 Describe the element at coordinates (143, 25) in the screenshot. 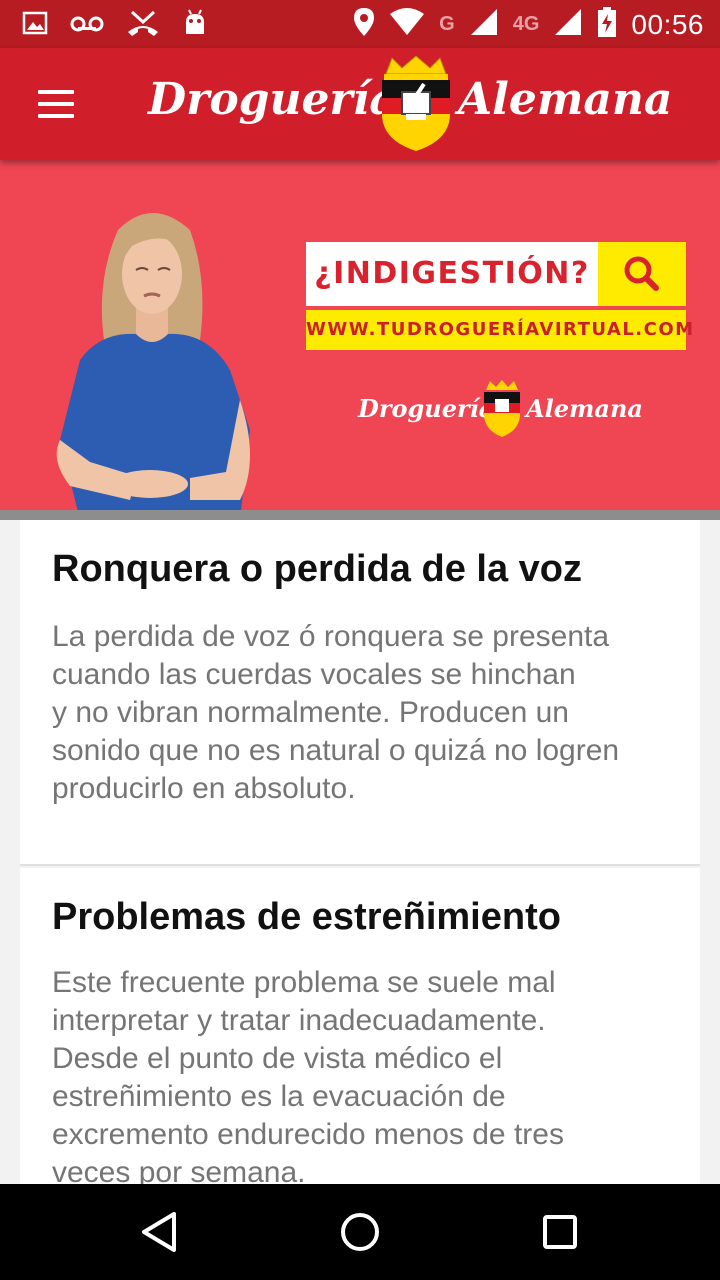

I see `missed-call-icon` at that location.